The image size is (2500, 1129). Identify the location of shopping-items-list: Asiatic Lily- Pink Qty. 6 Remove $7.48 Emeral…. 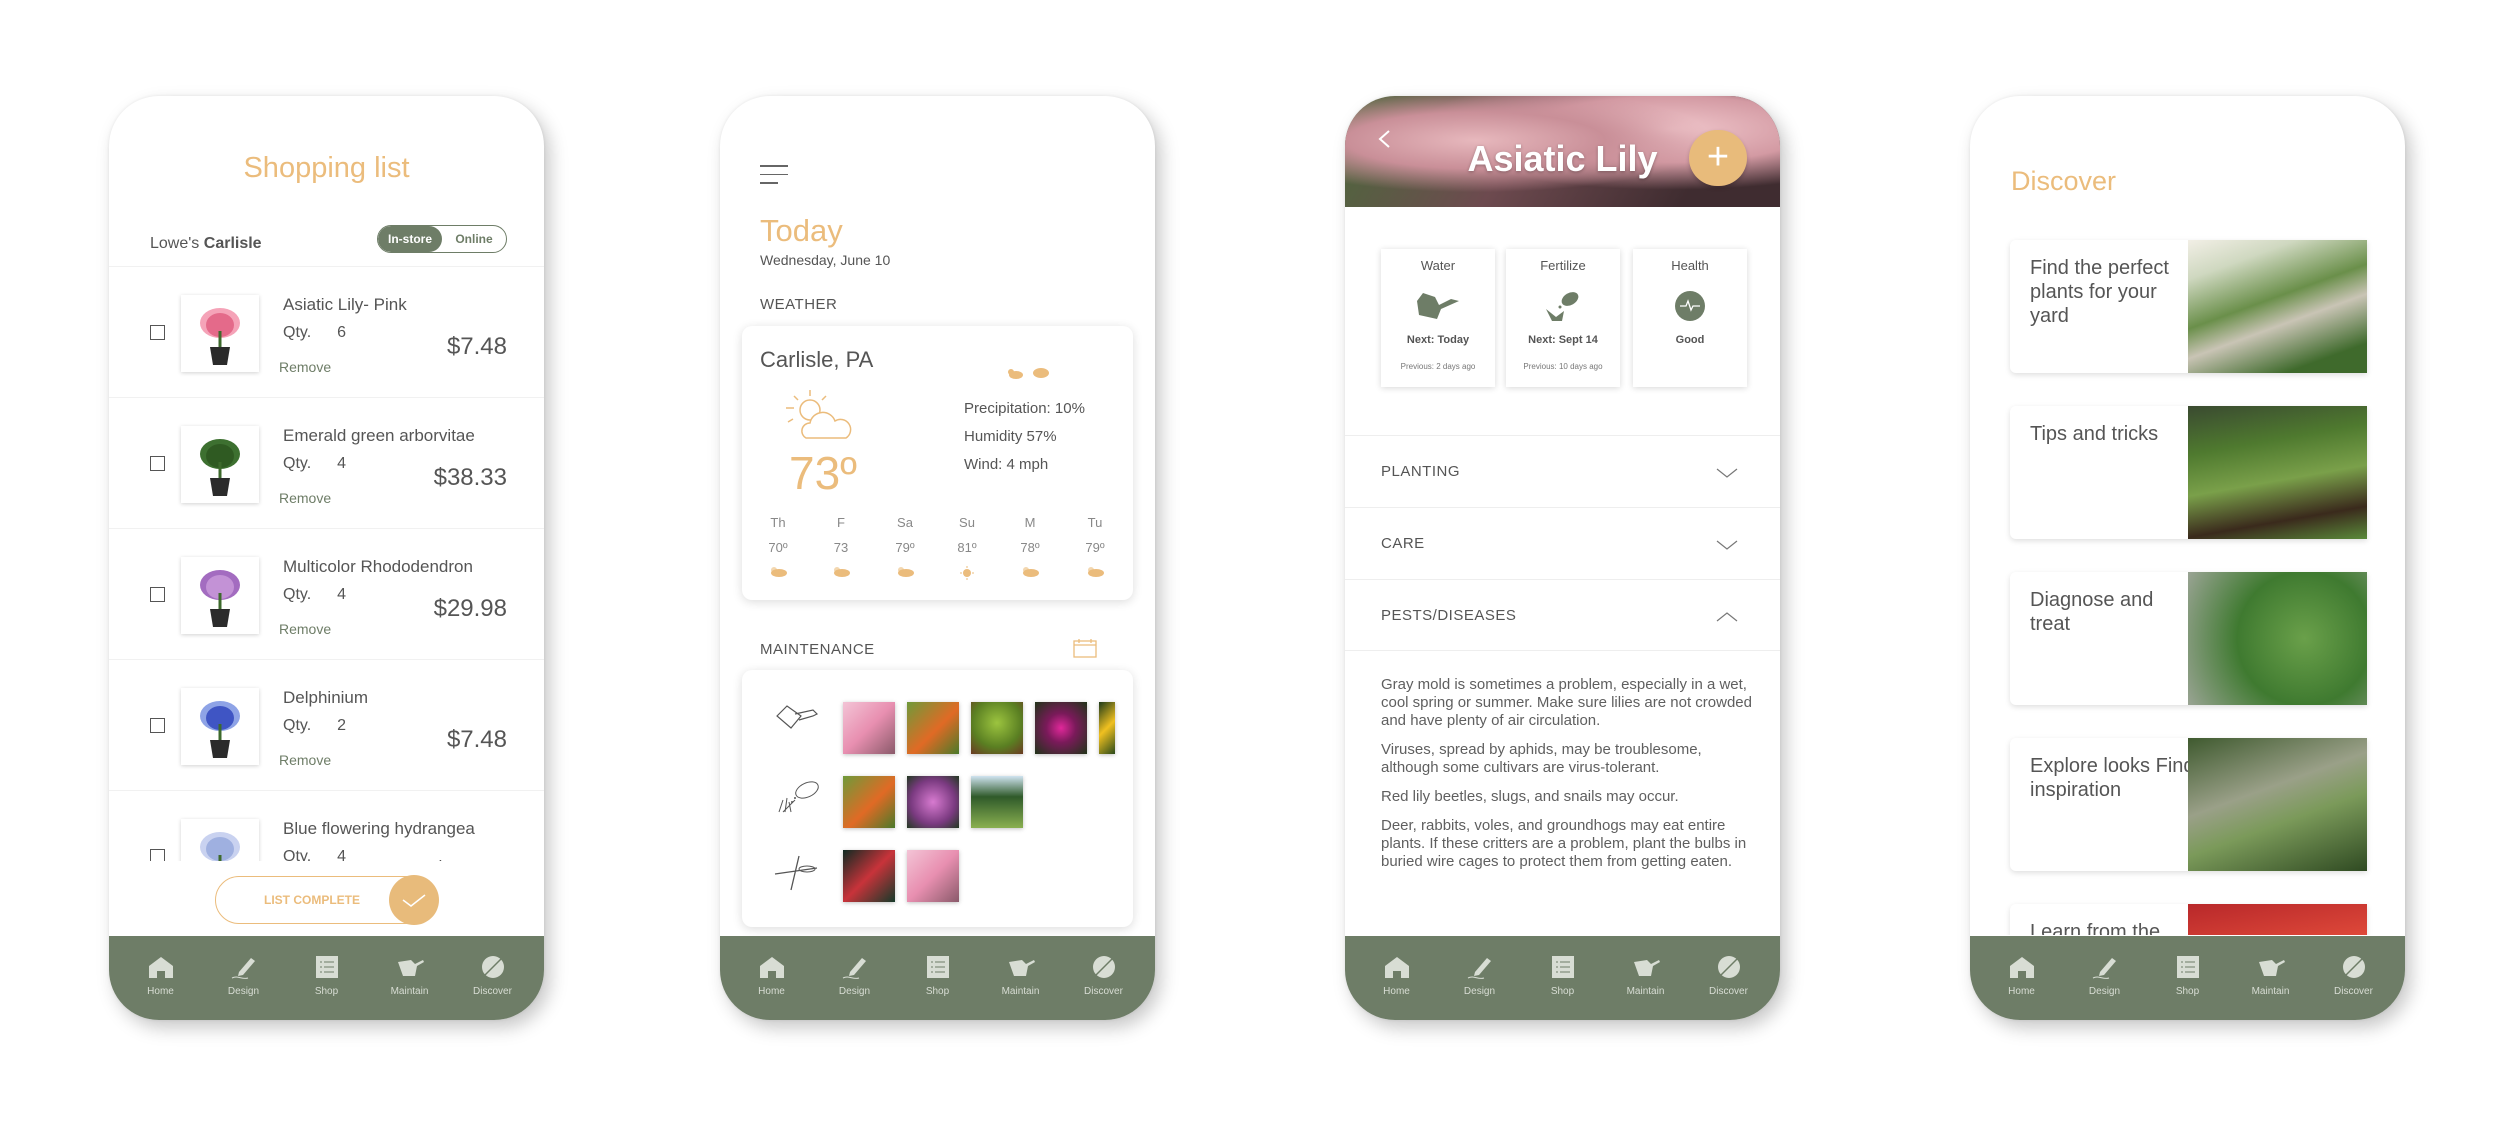
(326, 563).